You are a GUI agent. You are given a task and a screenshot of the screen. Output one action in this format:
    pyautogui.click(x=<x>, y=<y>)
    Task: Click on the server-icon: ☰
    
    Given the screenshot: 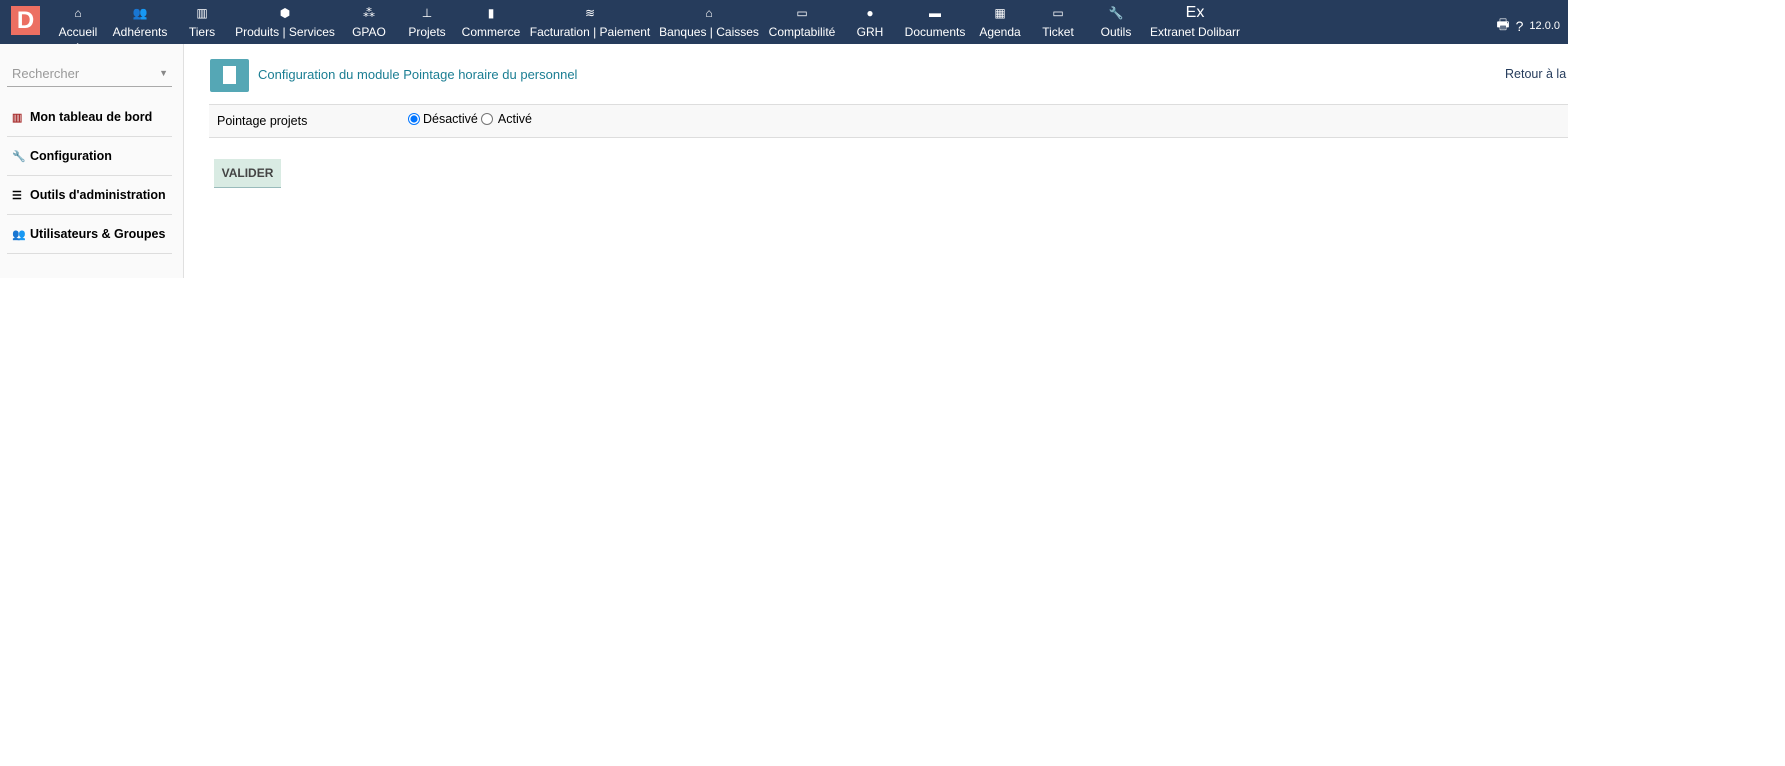 What is the action you would take?
    pyautogui.click(x=17, y=196)
    